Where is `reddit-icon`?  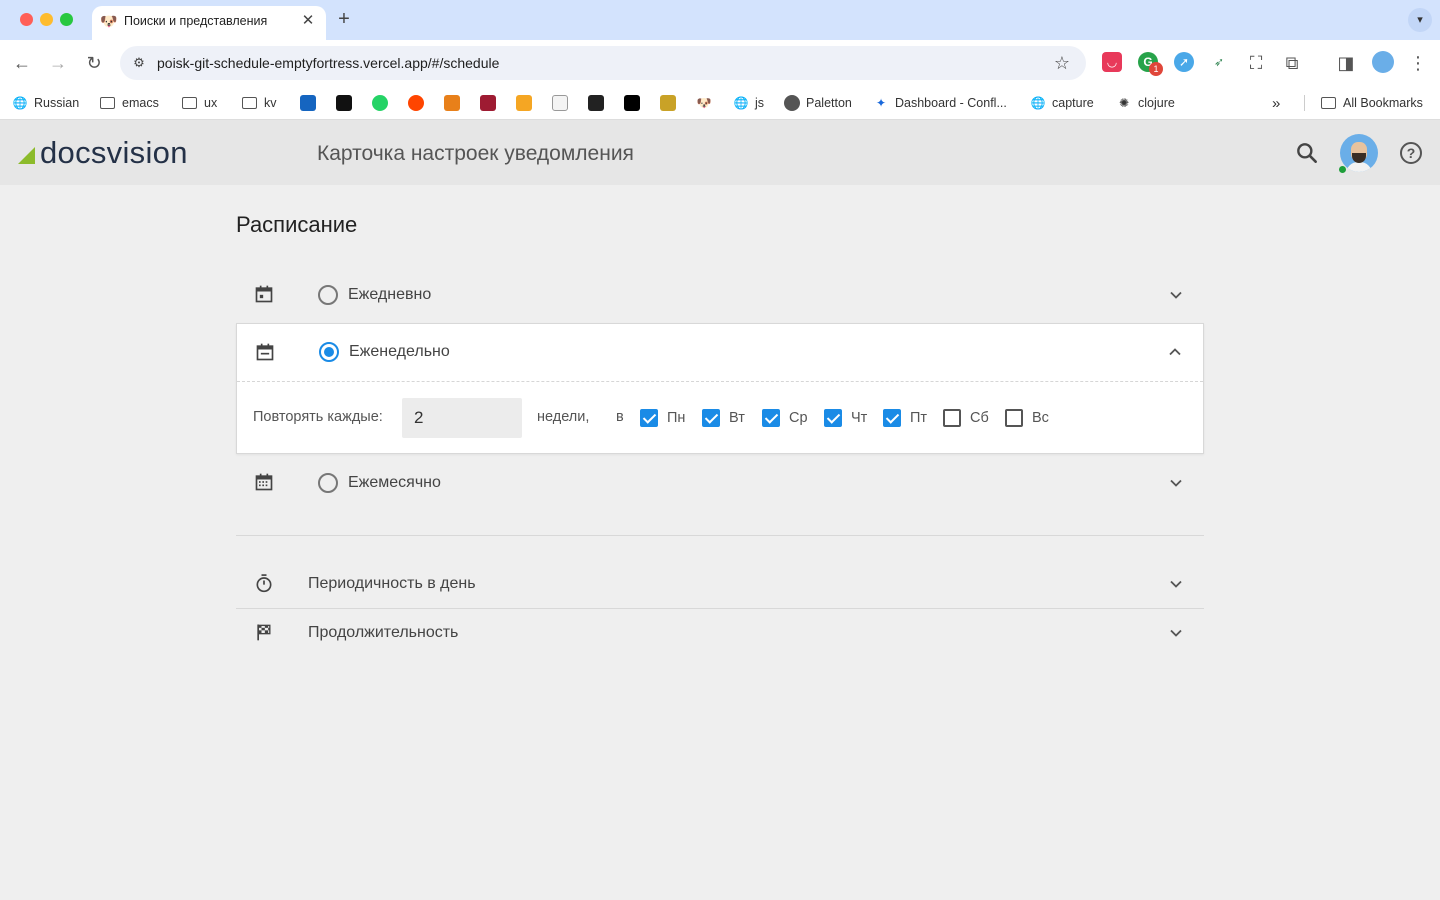
reddit-icon is located at coordinates (416, 103).